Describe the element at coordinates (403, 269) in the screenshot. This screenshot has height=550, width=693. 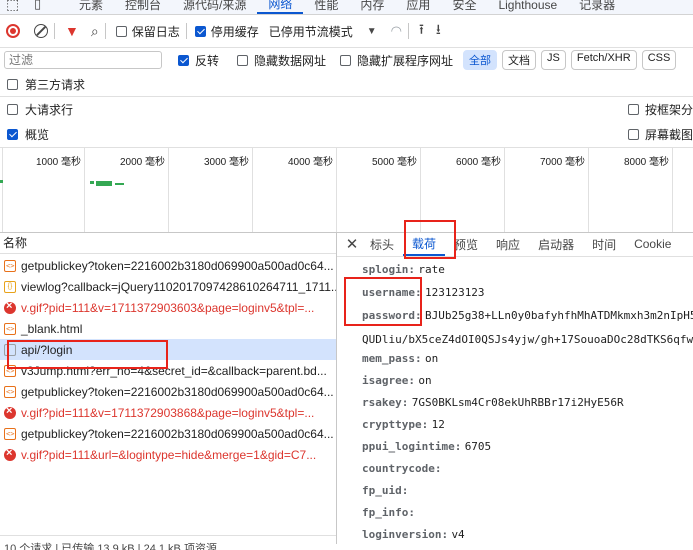
I see `payload-row: splogin: rate` at that location.